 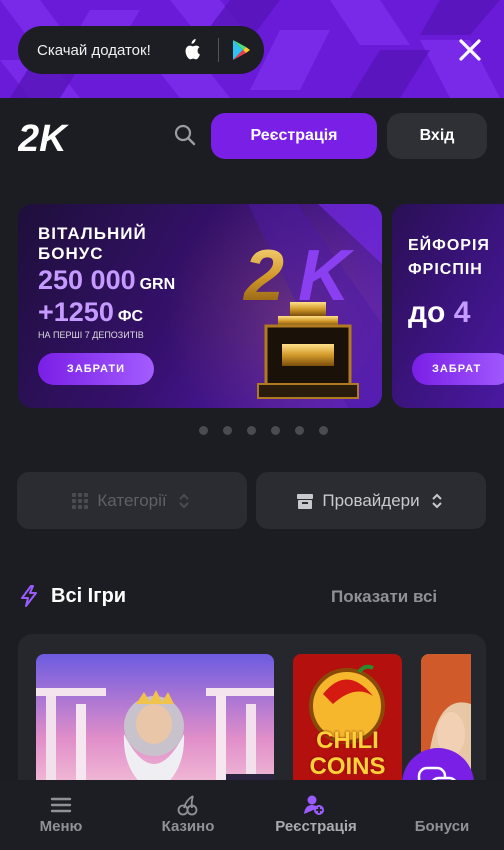 What do you see at coordinates (218, 50) in the screenshot?
I see `divider` at bounding box center [218, 50].